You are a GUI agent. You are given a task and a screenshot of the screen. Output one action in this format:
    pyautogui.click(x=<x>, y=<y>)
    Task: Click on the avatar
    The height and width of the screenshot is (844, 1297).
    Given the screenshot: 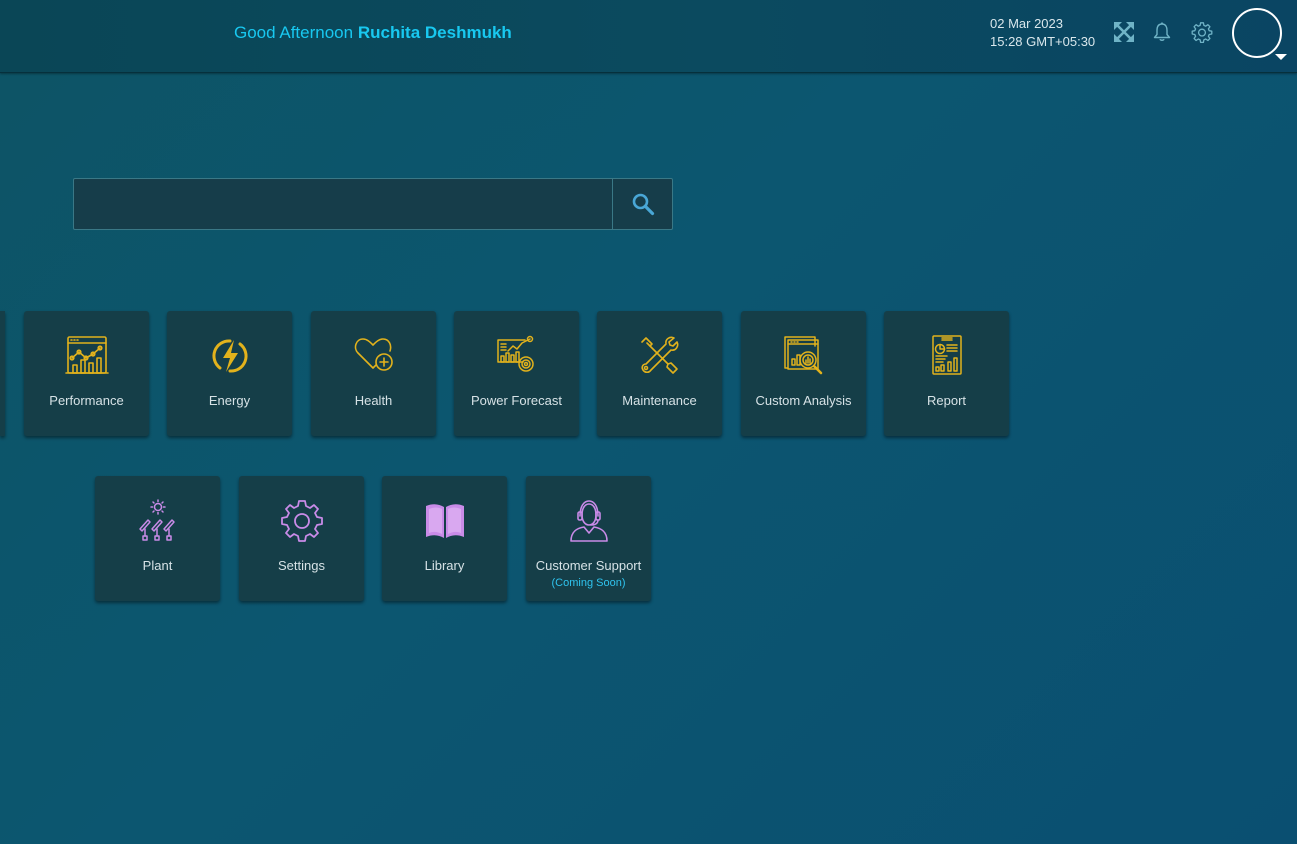 What is the action you would take?
    pyautogui.click(x=1257, y=33)
    